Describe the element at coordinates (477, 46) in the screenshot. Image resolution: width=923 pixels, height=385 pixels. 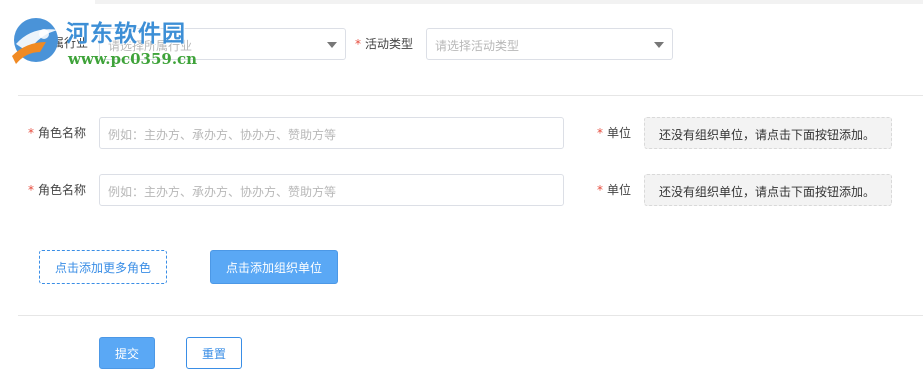
I see `activity-type-select-placeholder: 请选择活动类型` at that location.